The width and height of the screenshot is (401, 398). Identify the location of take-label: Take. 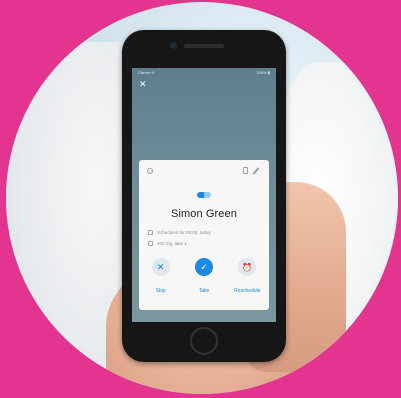
(204, 291).